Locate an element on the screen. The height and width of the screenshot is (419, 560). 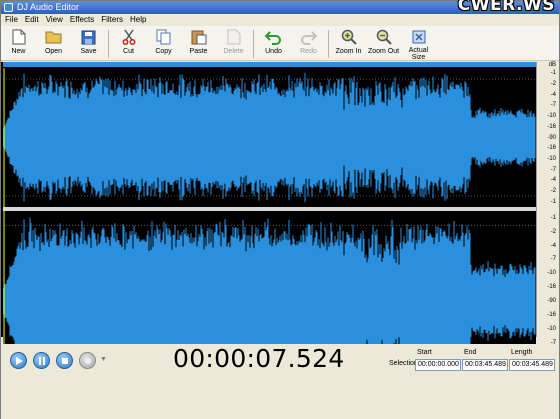
save-disk-icon is located at coordinates (89, 37).